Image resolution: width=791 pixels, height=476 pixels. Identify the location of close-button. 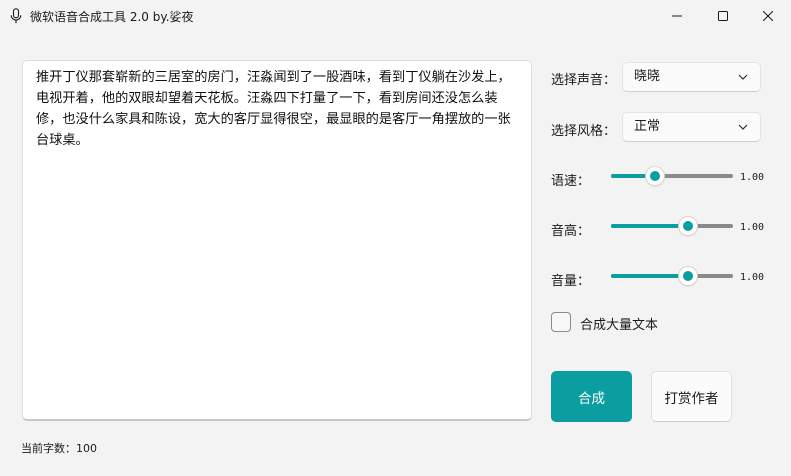
(768, 16).